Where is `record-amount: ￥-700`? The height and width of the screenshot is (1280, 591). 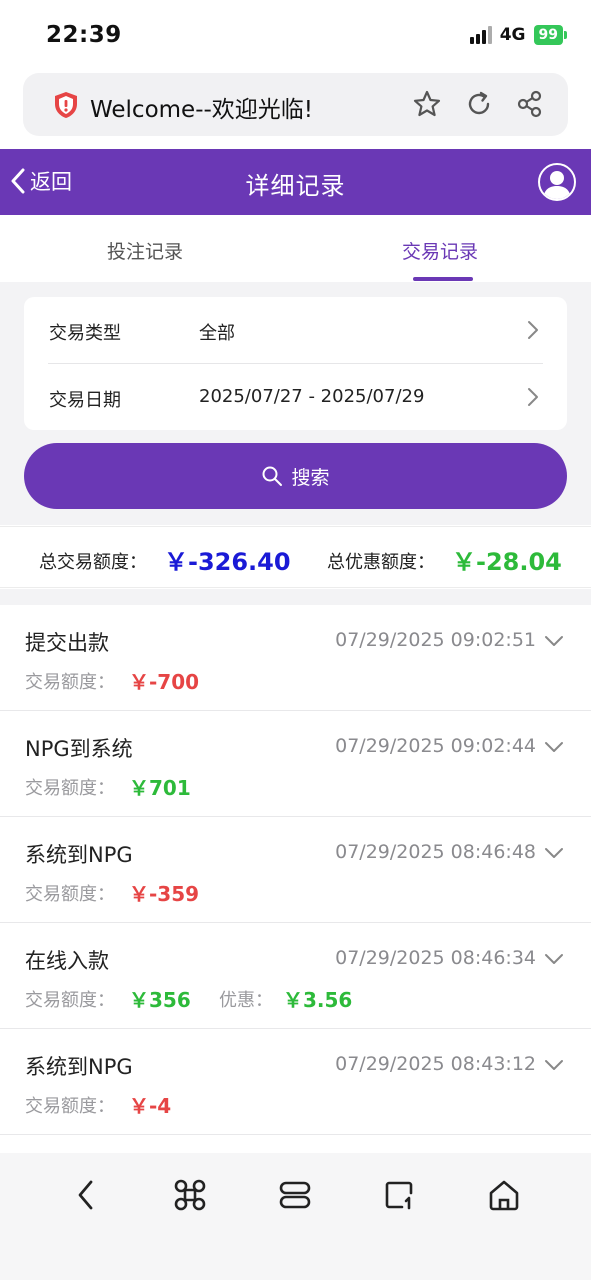
record-amount: ￥-700 is located at coordinates (164, 682).